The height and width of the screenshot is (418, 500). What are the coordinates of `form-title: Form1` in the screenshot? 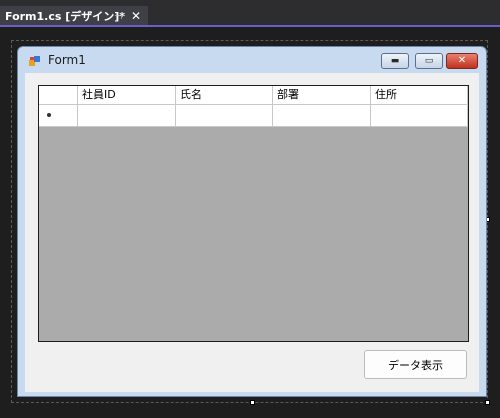 It's located at (67, 60).